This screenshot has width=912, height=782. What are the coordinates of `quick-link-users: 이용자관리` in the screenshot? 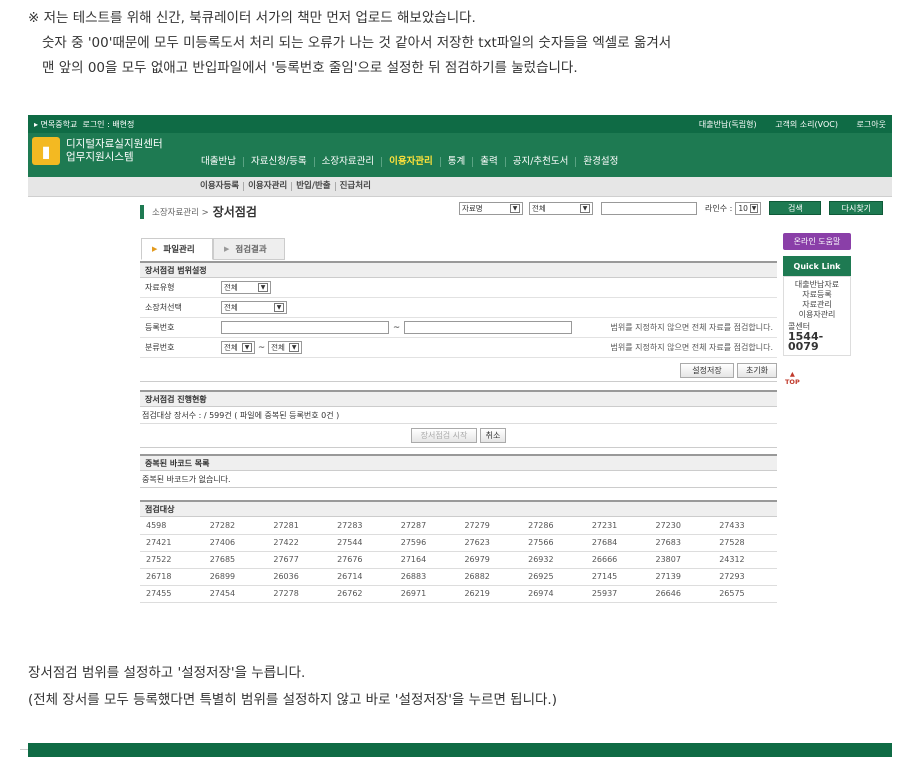 It's located at (817, 315).